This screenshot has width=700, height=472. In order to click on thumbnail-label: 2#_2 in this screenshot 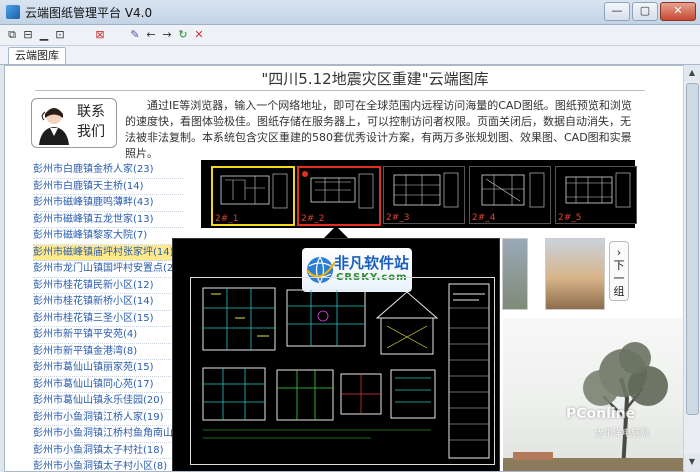, I will do `click(313, 219)`.